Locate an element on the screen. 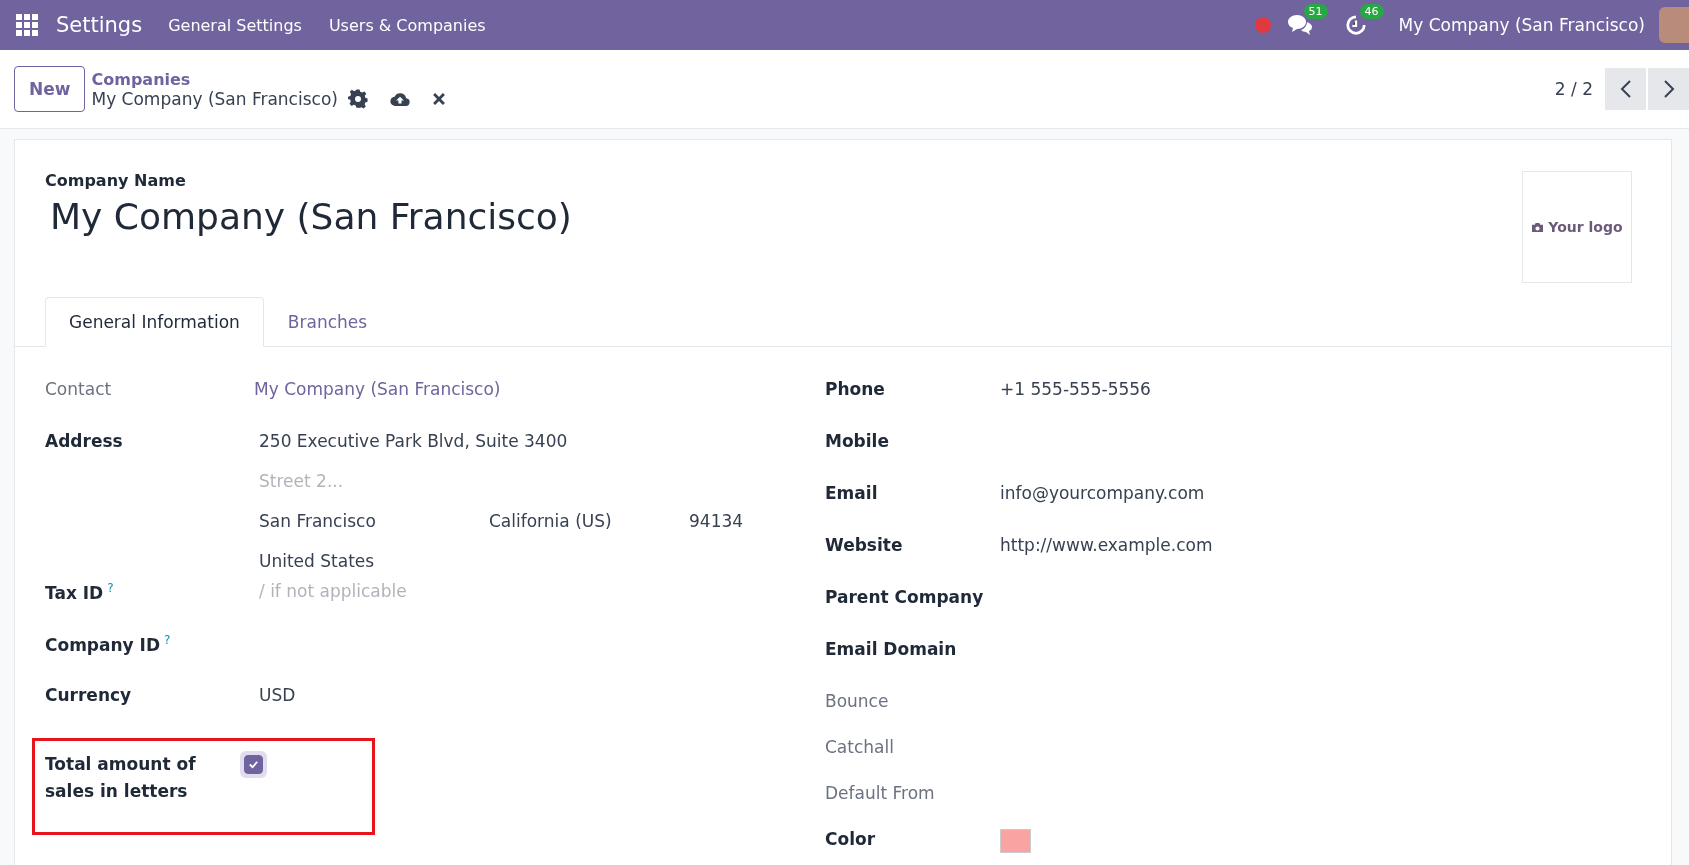 The height and width of the screenshot is (865, 1689). field-label: Bounce is located at coordinates (857, 701).